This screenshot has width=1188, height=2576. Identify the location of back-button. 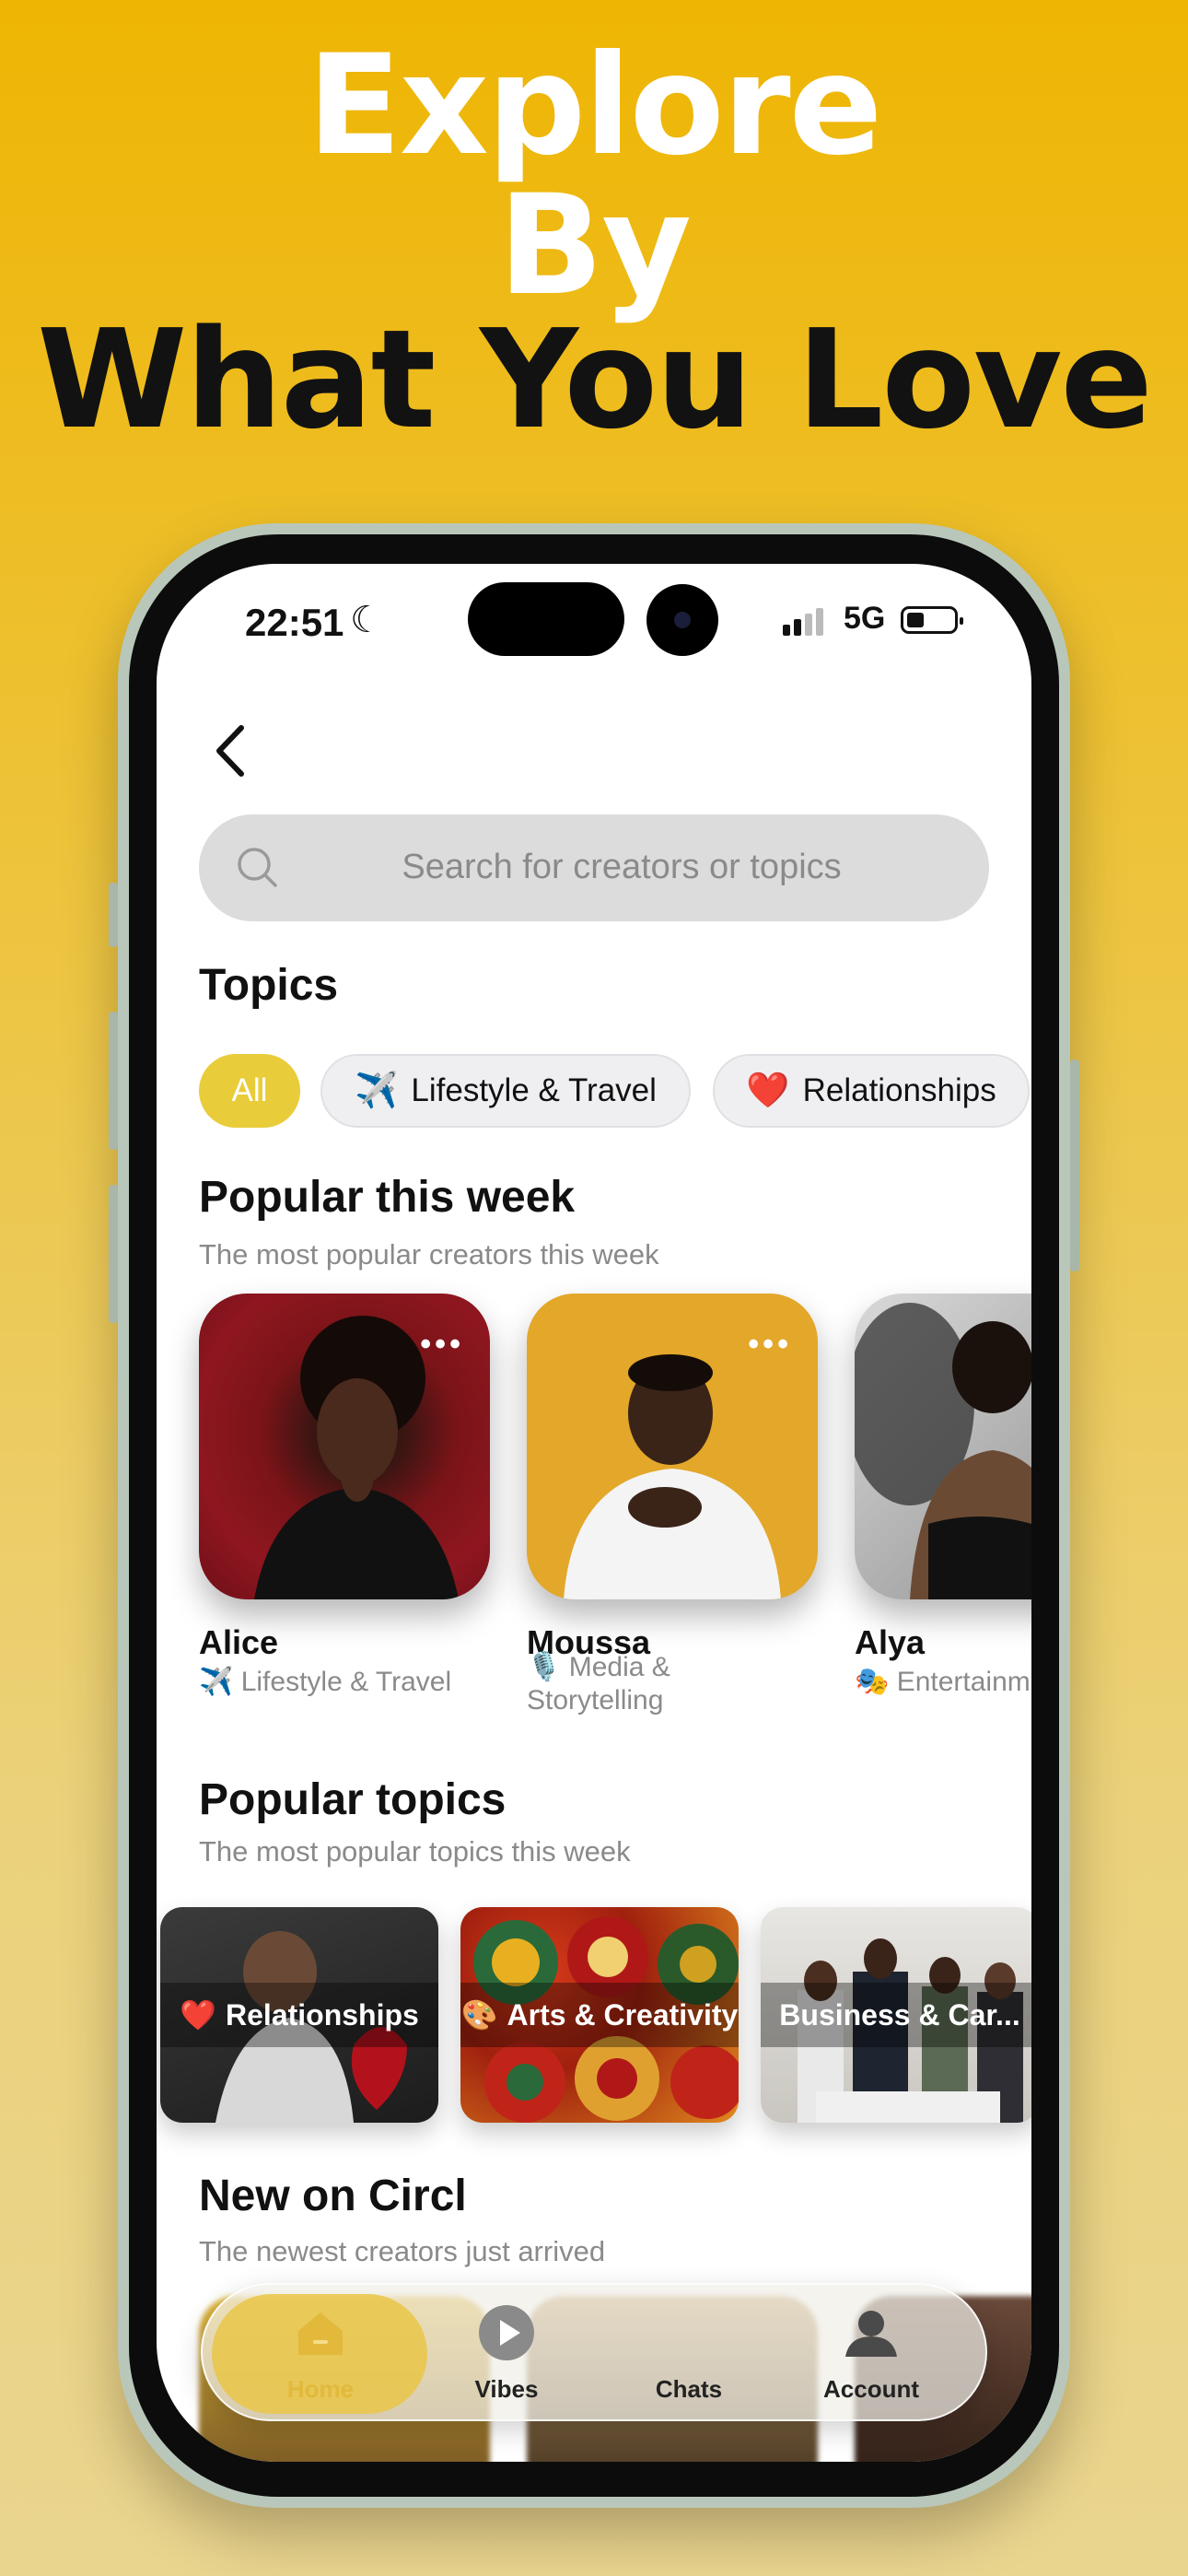
(237, 750).